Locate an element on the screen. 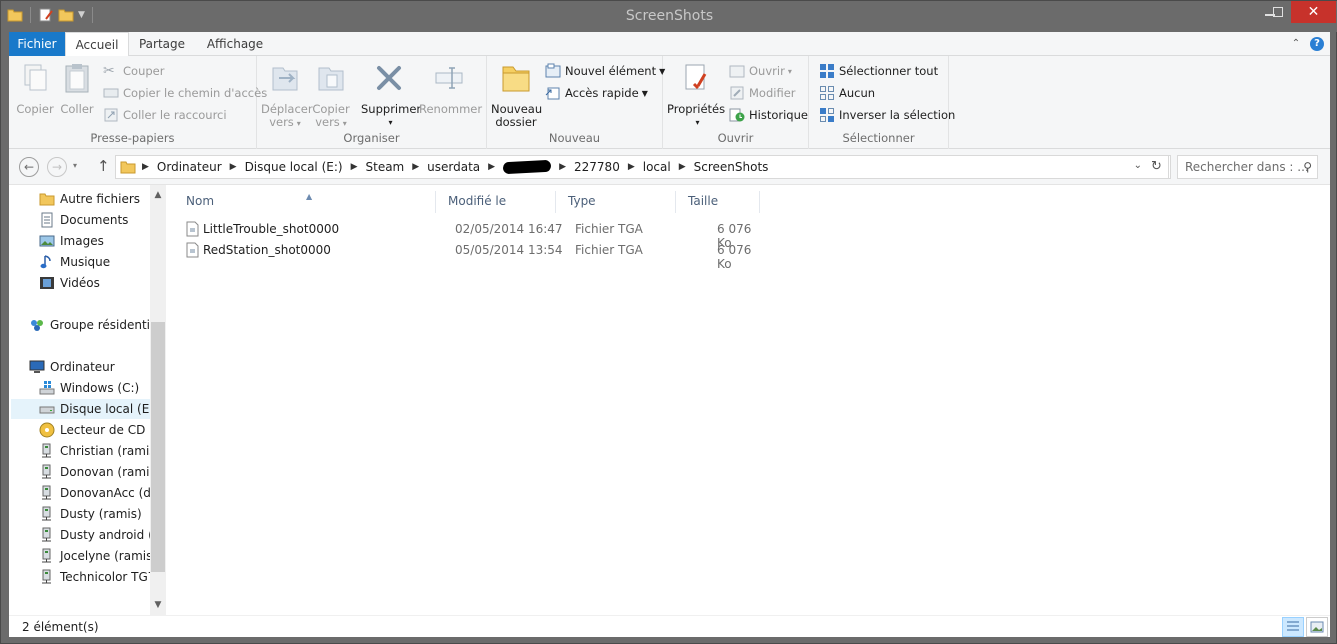 This screenshot has height=644, width=1337. back-arrow-icon: ← is located at coordinates (29, 167).